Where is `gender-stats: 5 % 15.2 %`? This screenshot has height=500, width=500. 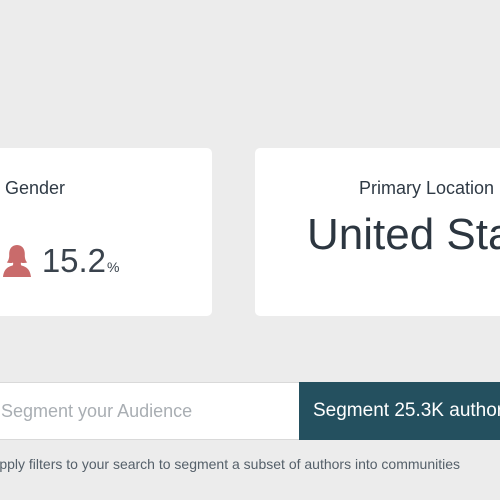 gender-stats: 5 % 15.2 % is located at coordinates (60, 260).